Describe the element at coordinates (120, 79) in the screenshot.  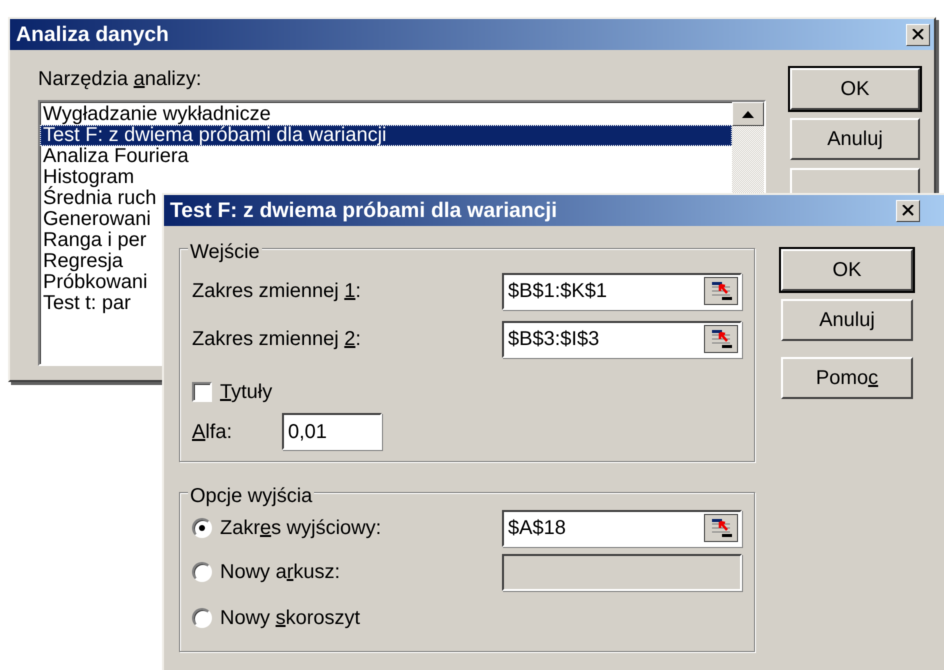
I see `list-label: Narzędzia analizy:` at that location.